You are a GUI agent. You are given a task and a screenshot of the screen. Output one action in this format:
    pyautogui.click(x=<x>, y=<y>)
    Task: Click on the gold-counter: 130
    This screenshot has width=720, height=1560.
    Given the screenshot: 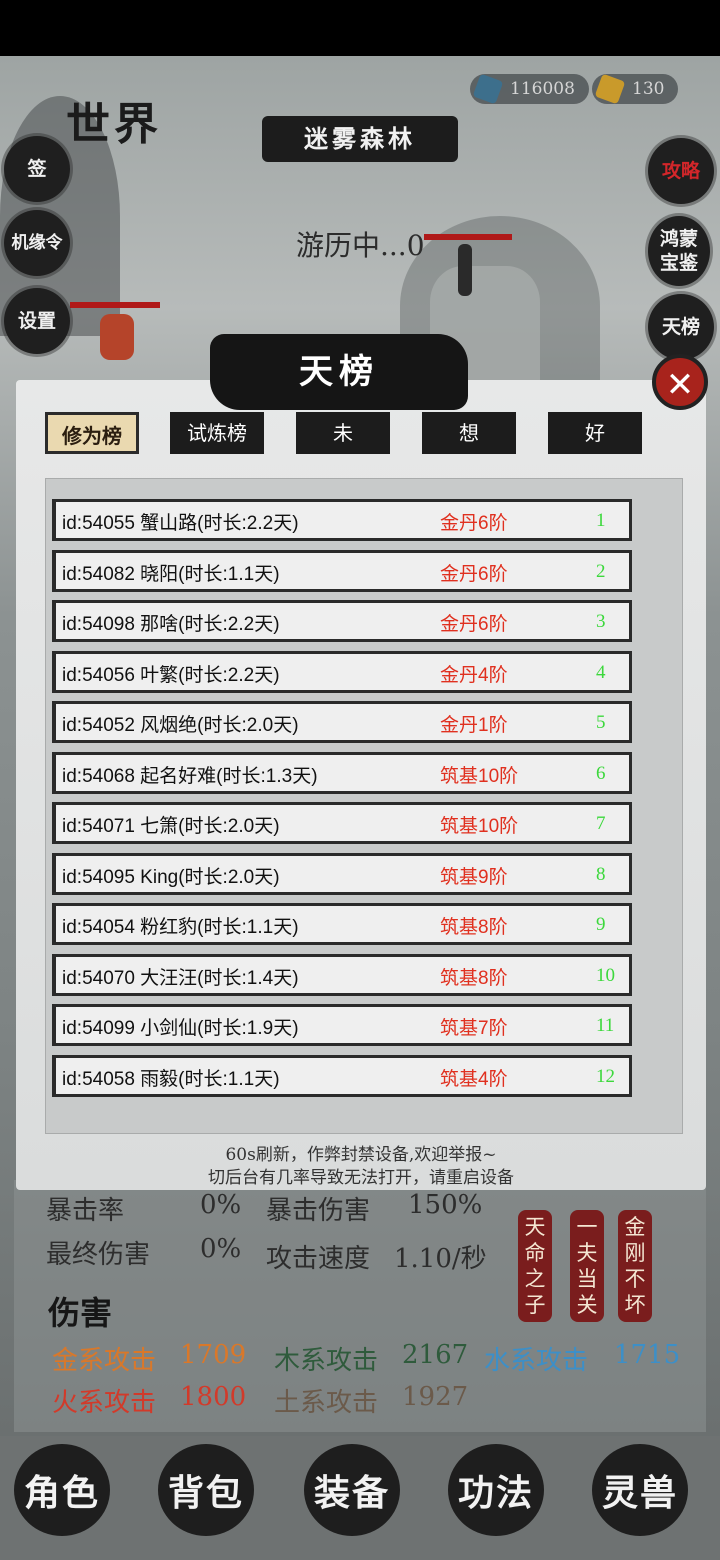 What is the action you would take?
    pyautogui.click(x=635, y=89)
    